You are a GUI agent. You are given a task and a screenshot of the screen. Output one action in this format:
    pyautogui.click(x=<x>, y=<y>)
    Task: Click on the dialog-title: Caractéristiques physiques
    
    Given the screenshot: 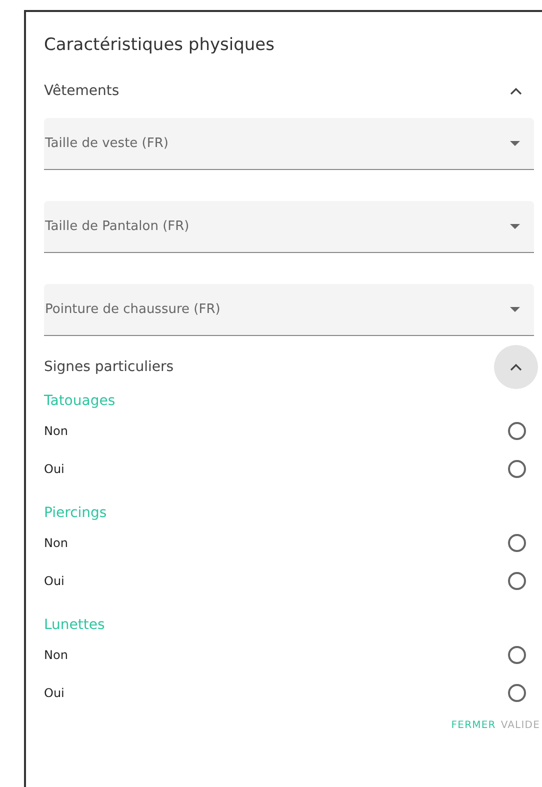 What is the action you would take?
    pyautogui.click(x=160, y=45)
    